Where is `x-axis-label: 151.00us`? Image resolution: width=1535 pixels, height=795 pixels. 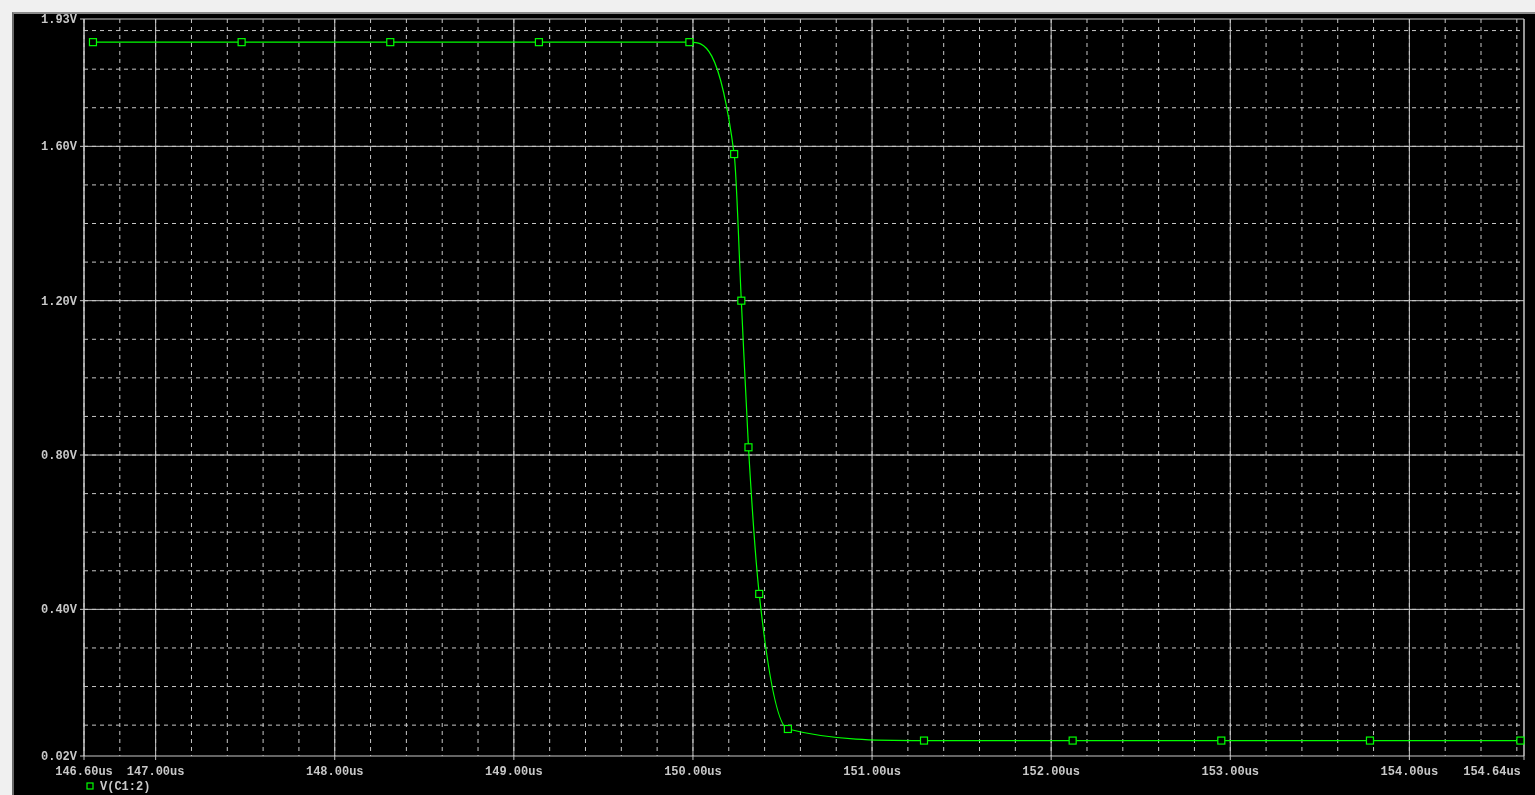
x-axis-label: 151.00us is located at coordinates (872, 772).